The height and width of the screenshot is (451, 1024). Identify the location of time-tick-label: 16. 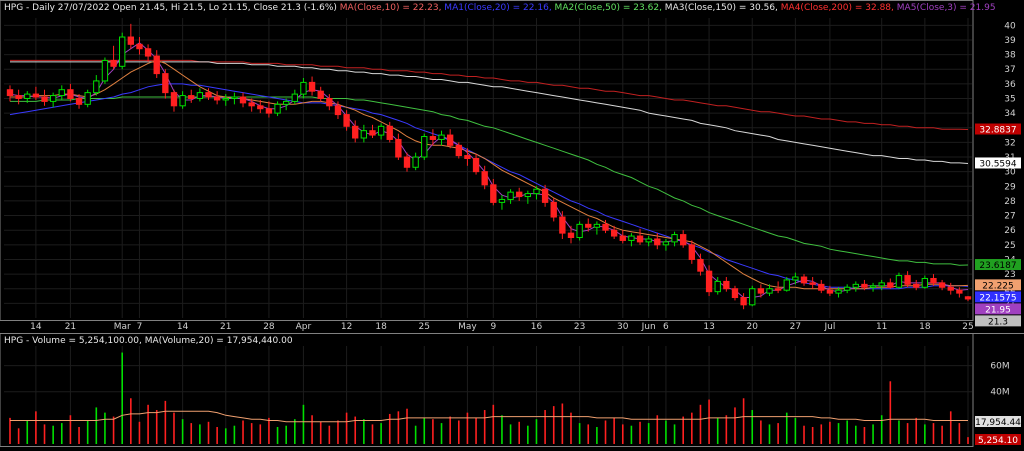
(537, 327).